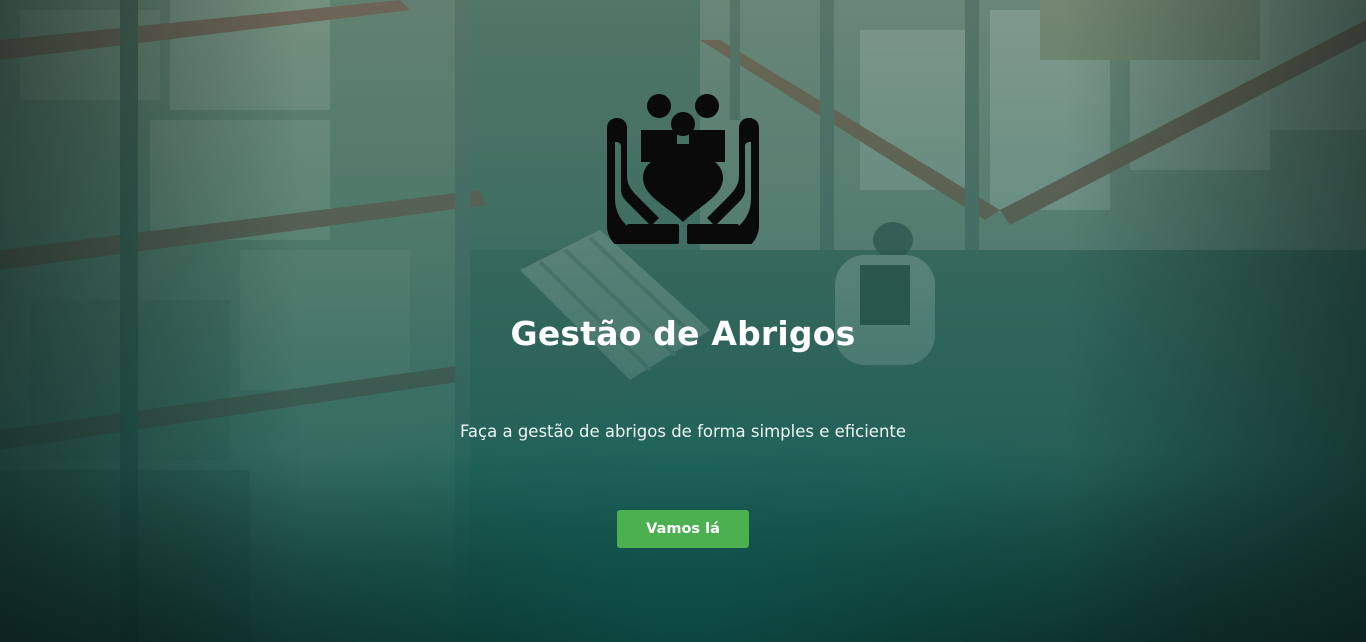  I want to click on page-title: Gestão de Abrigos, so click(683, 333).